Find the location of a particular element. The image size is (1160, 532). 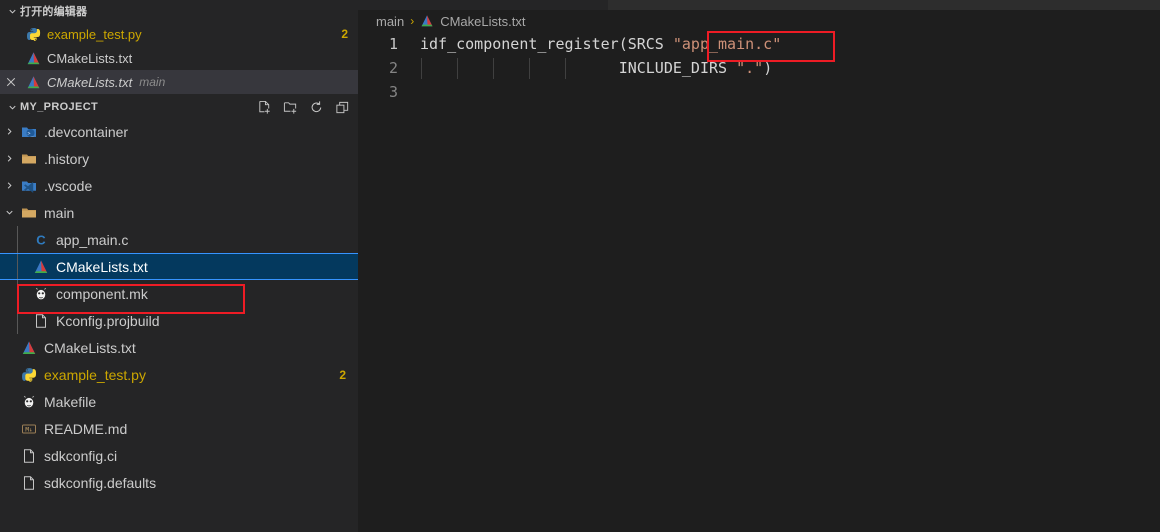

tree-row-label: .devcontainer is located at coordinates (86, 131).